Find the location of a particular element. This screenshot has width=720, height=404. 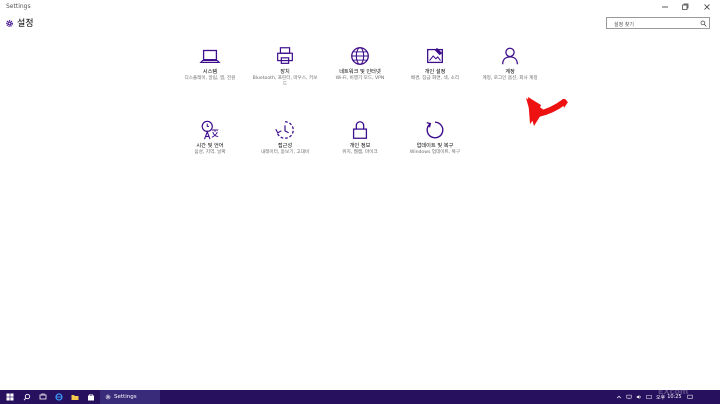

tile-title: 업데이트 및 복구 is located at coordinates (435, 146).